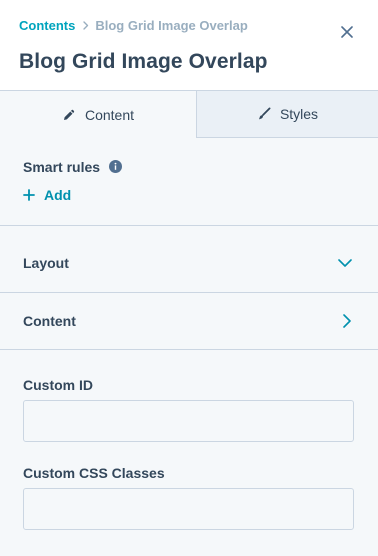  What do you see at coordinates (58, 385) in the screenshot?
I see `custom-id-label: Custom ID` at bounding box center [58, 385].